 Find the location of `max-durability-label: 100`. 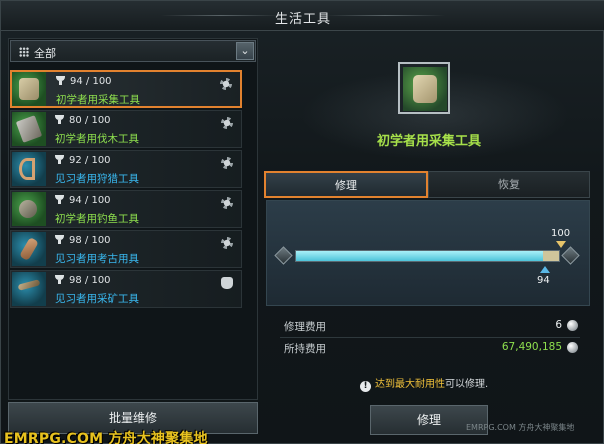

max-durability-label: 100 is located at coordinates (561, 233).